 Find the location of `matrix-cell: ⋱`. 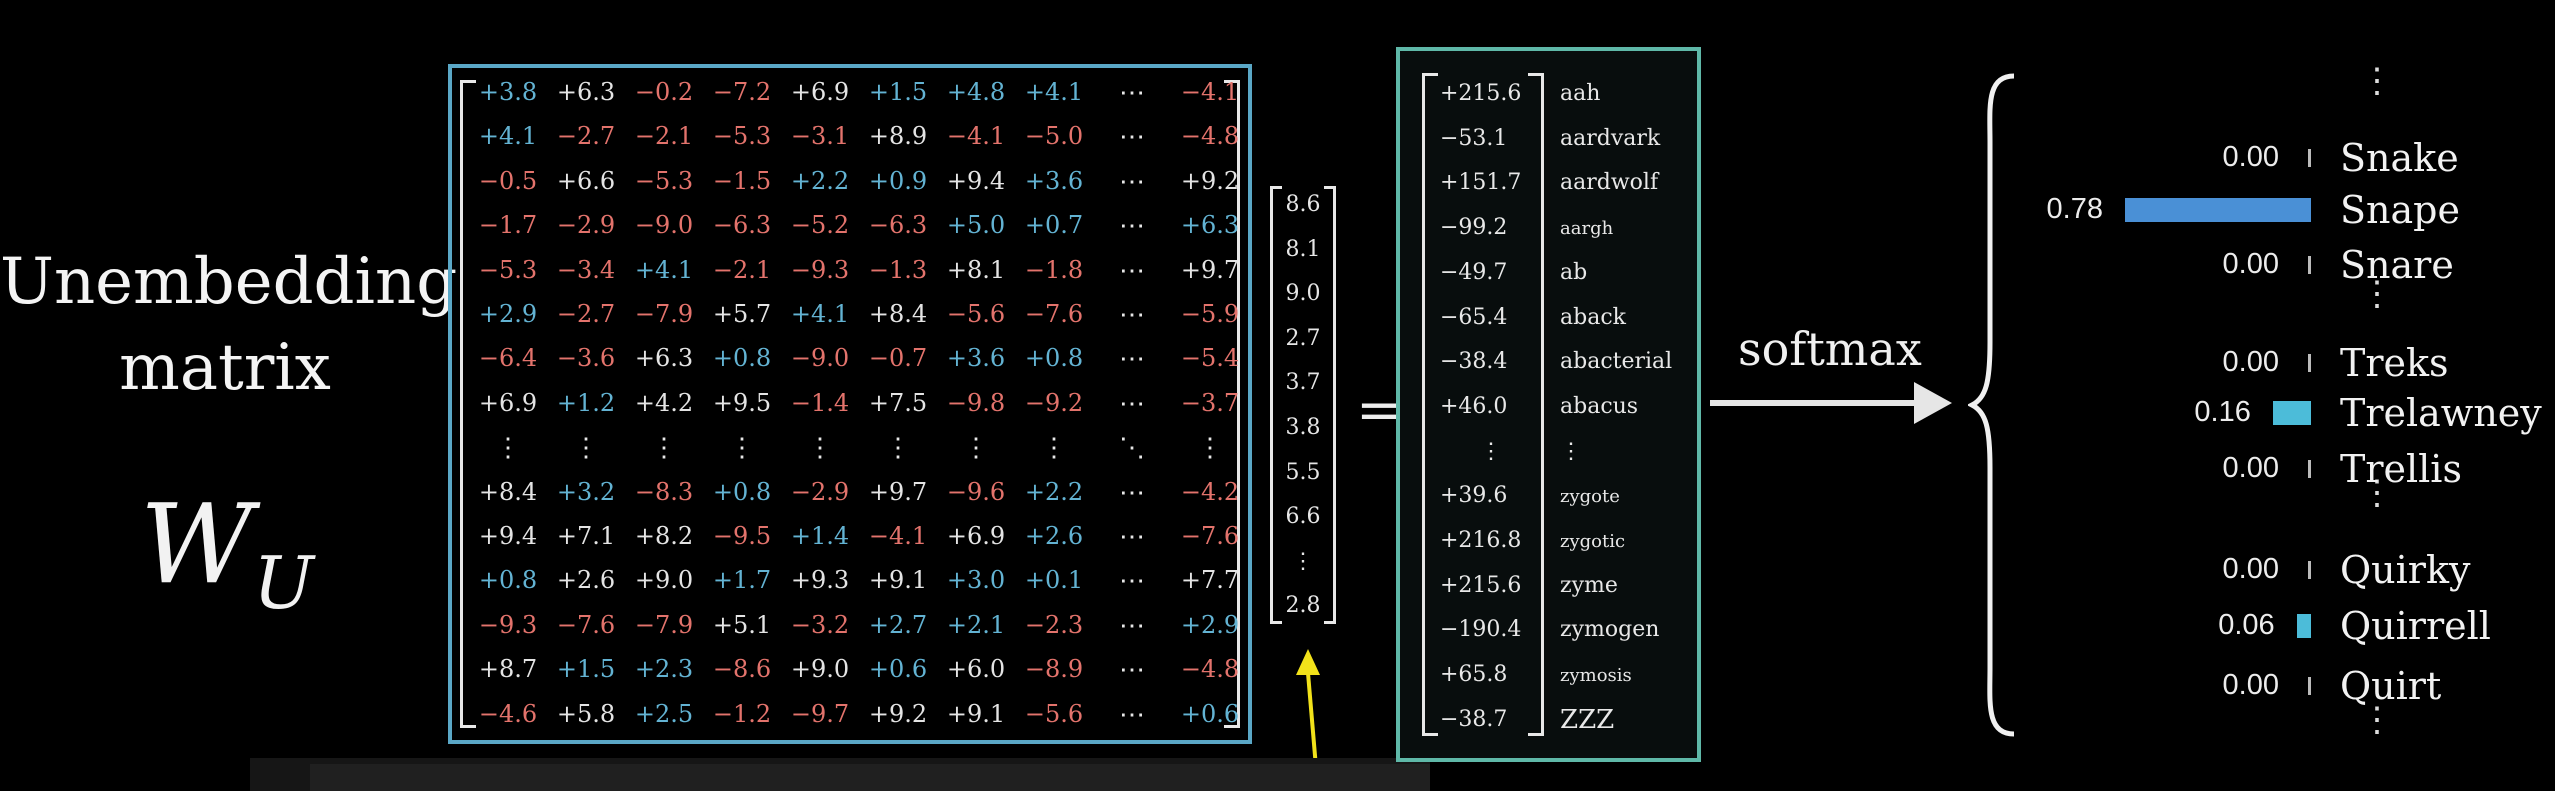

matrix-cell: ⋱ is located at coordinates (1132, 448).